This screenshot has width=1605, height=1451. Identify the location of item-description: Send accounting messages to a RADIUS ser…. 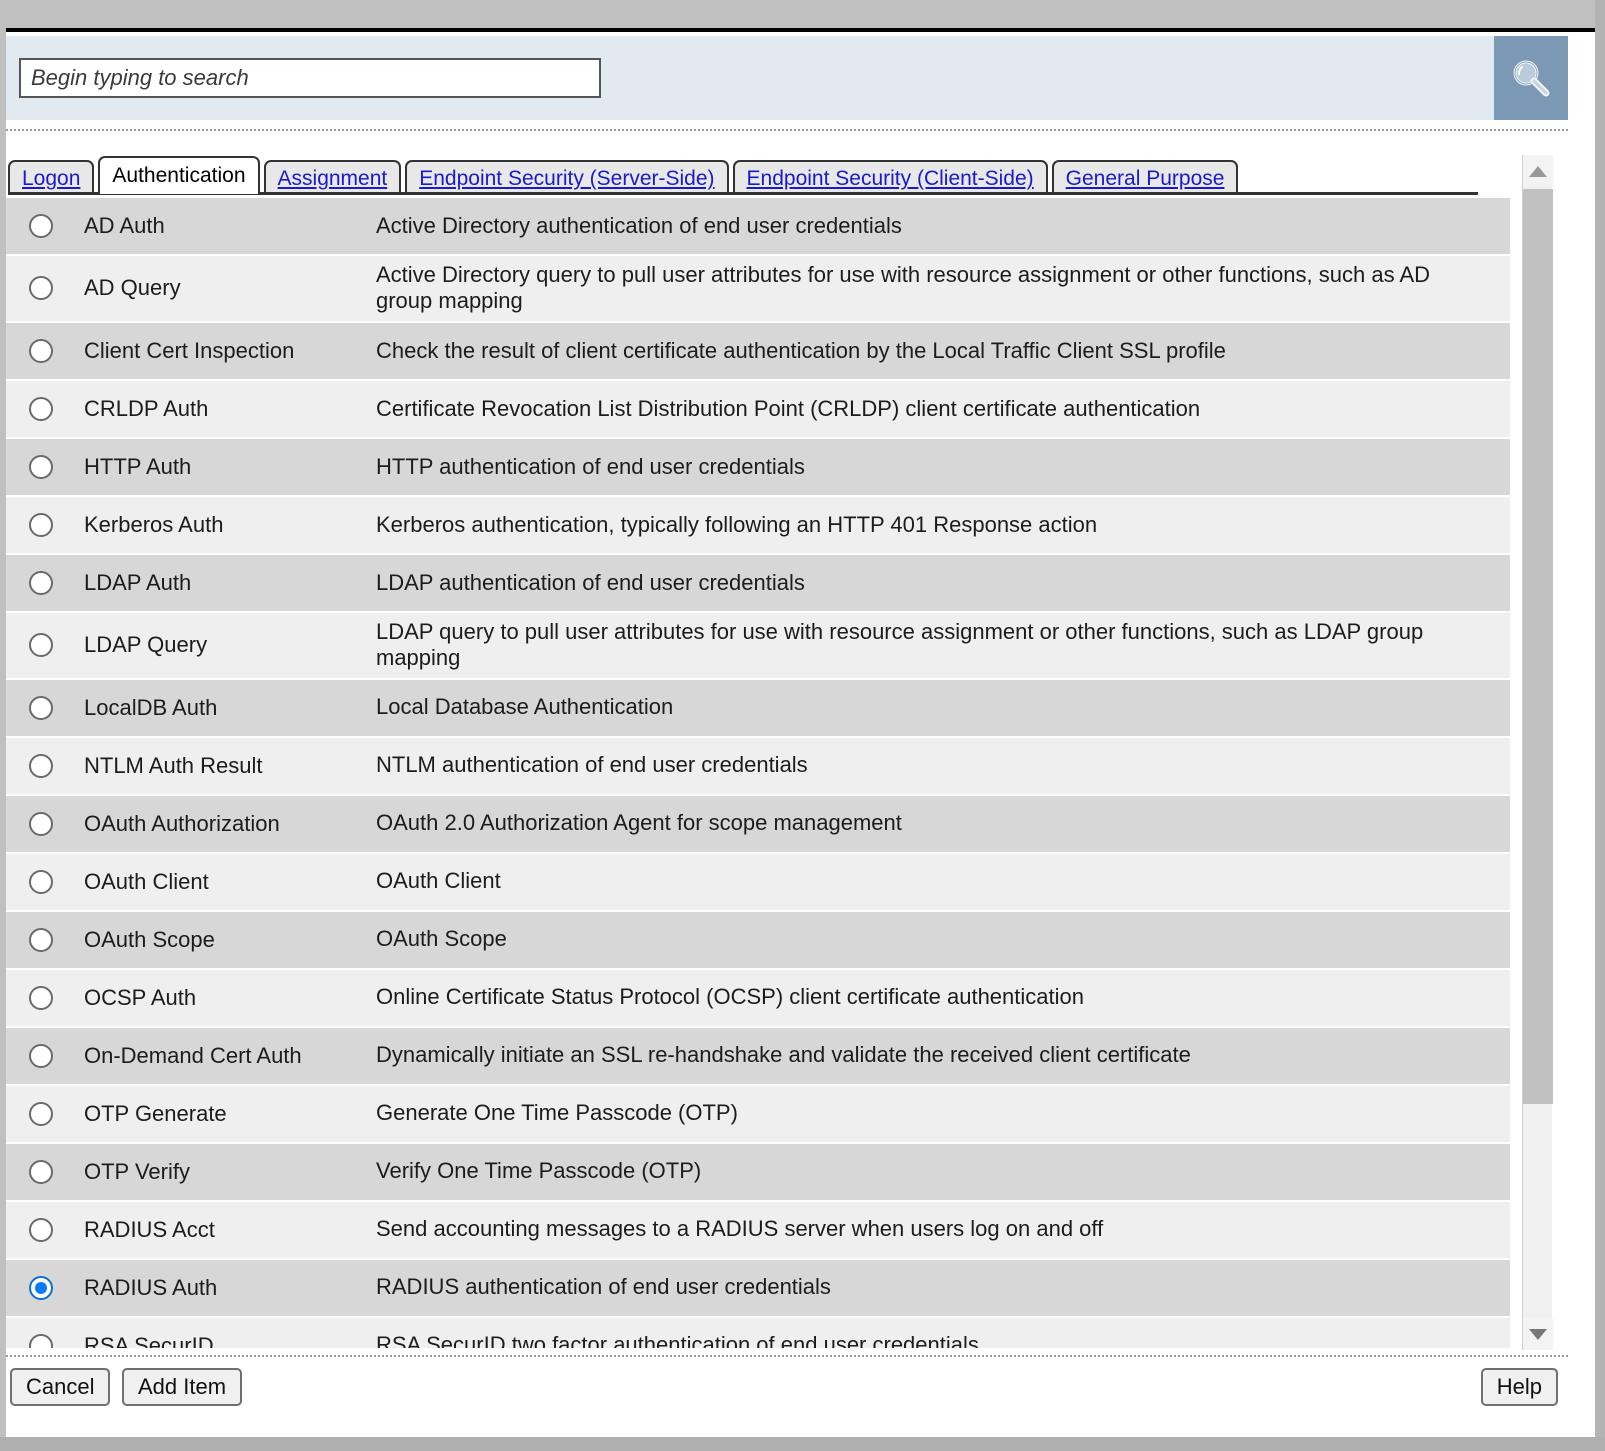
(740, 1229).